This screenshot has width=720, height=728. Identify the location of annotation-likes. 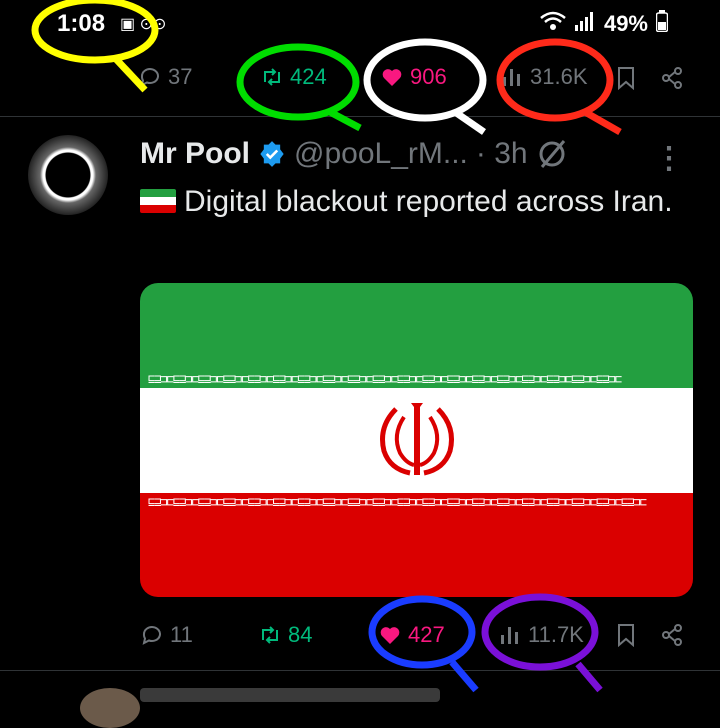
(425, 86).